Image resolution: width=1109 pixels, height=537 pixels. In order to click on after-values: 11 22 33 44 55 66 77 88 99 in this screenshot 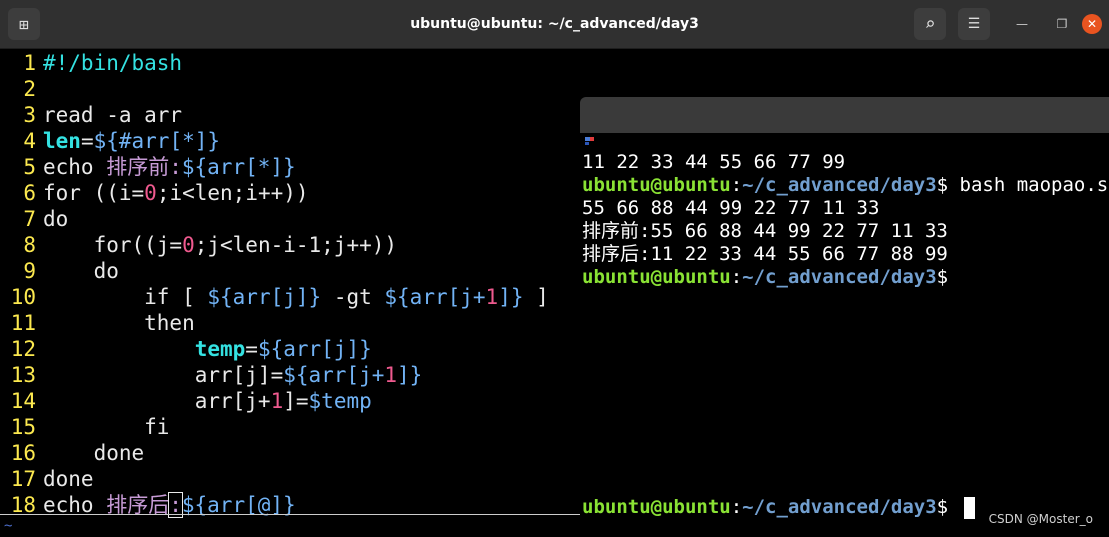, I will do `click(799, 254)`.